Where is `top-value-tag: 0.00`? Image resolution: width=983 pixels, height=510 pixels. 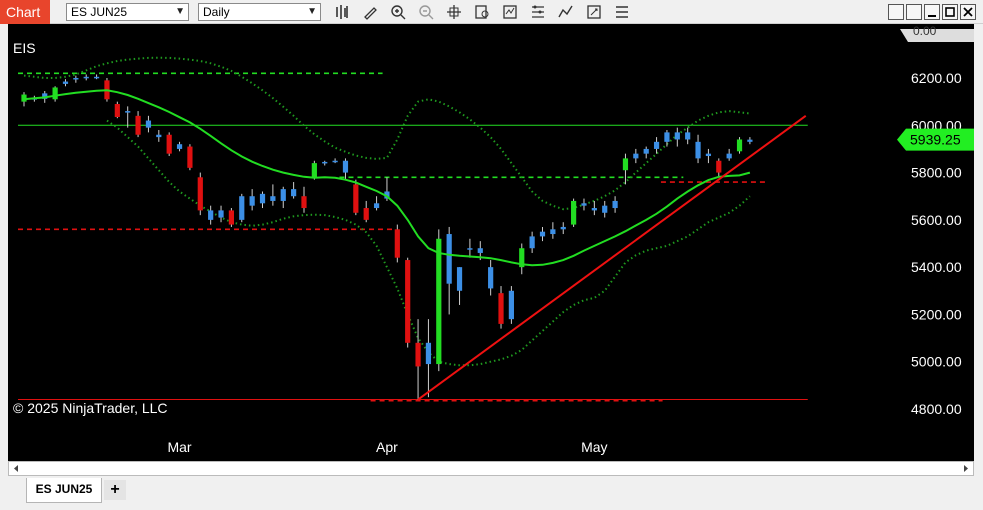 top-value-tag: 0.00 is located at coordinates (937, 33).